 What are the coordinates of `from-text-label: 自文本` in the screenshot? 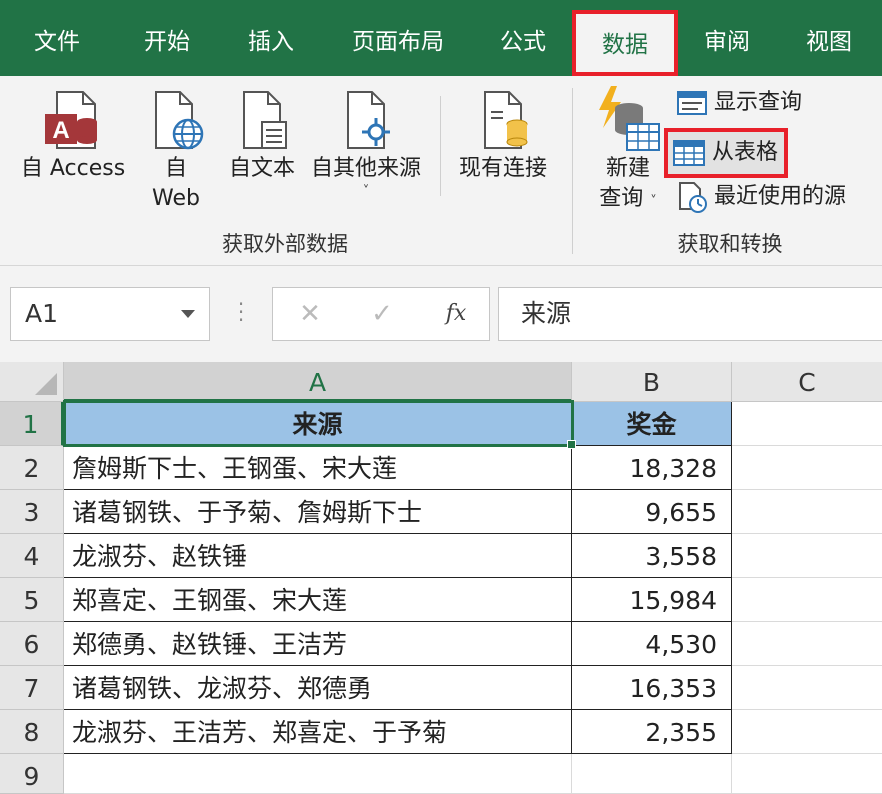 It's located at (261, 168).